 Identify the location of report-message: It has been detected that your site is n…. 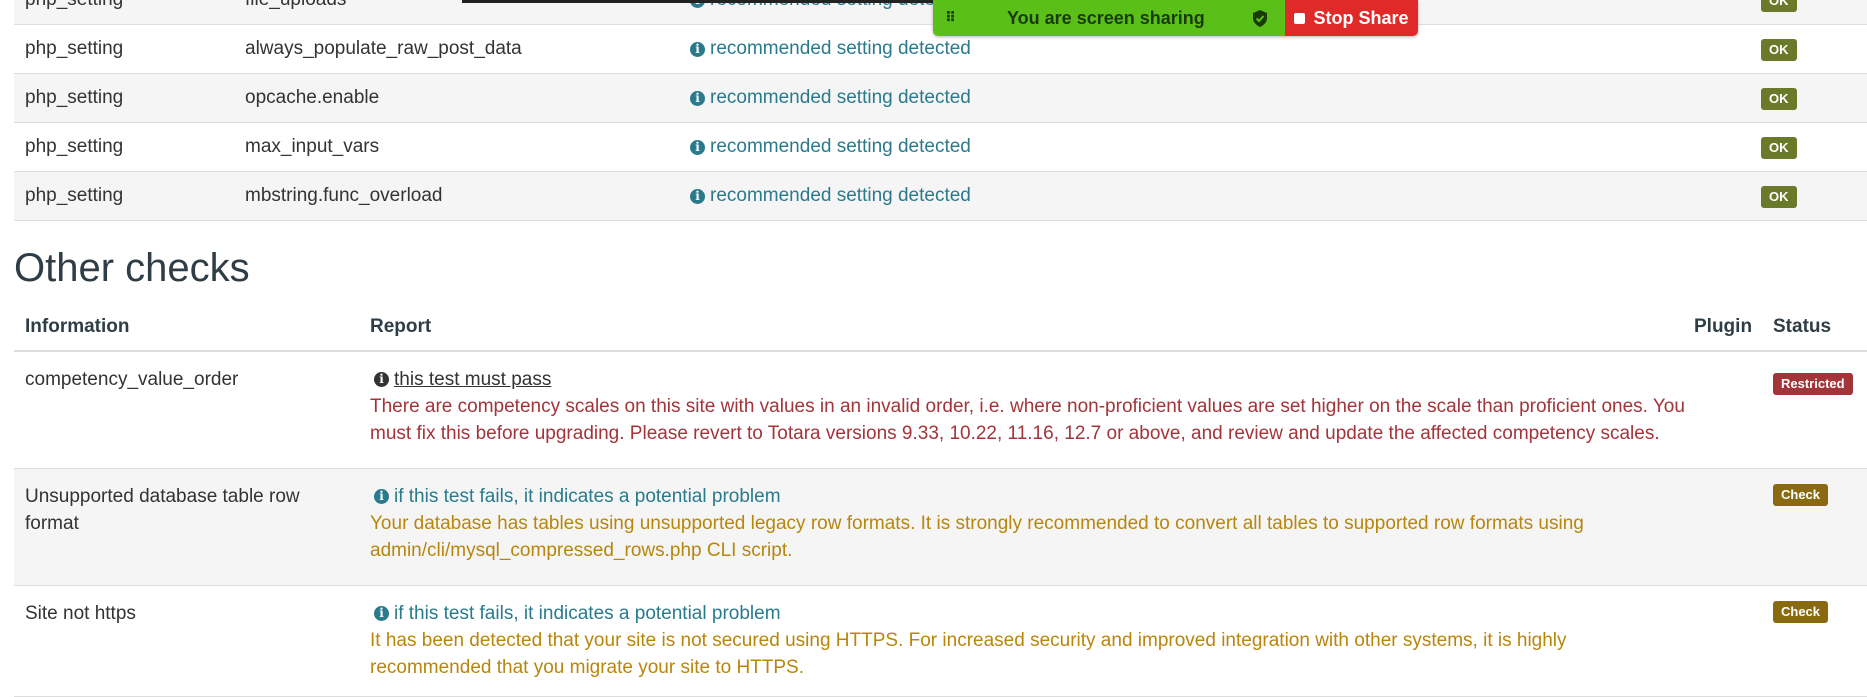
(968, 654).